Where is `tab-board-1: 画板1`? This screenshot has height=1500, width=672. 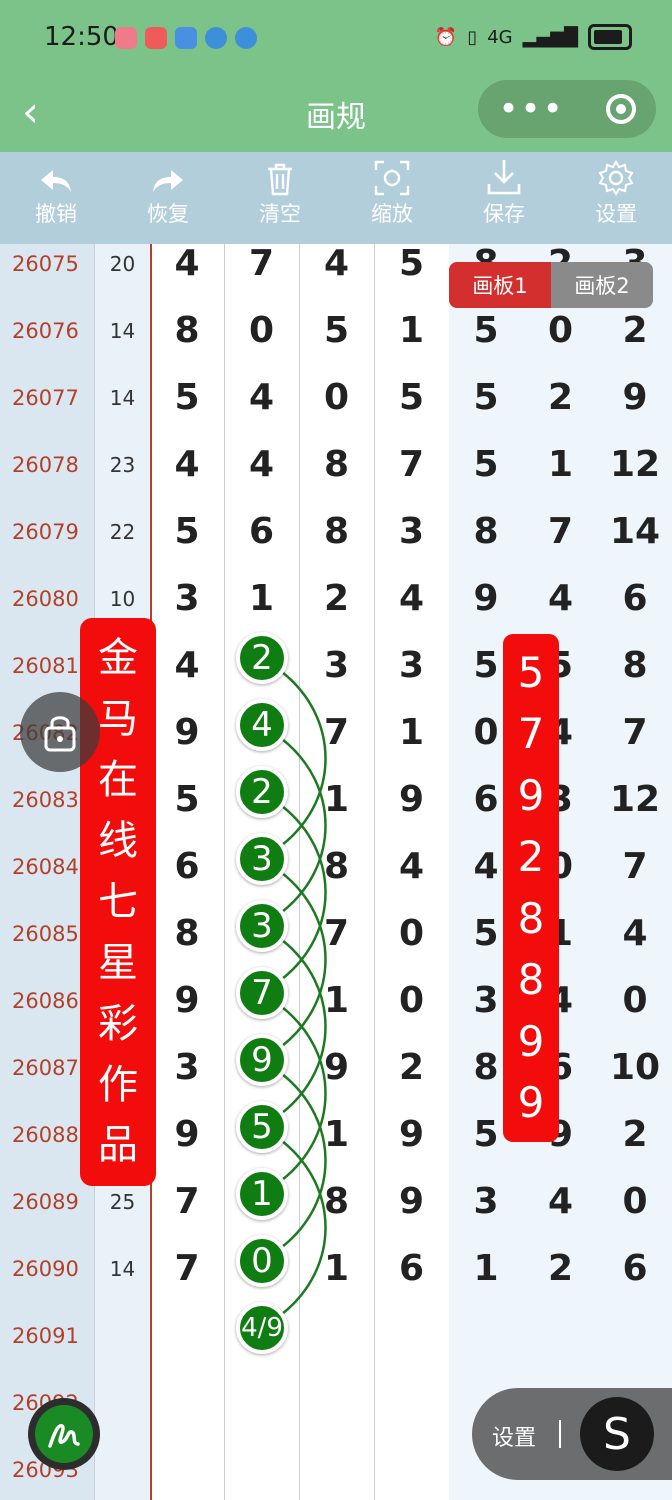
tab-board-1: 画板1 is located at coordinates (500, 285).